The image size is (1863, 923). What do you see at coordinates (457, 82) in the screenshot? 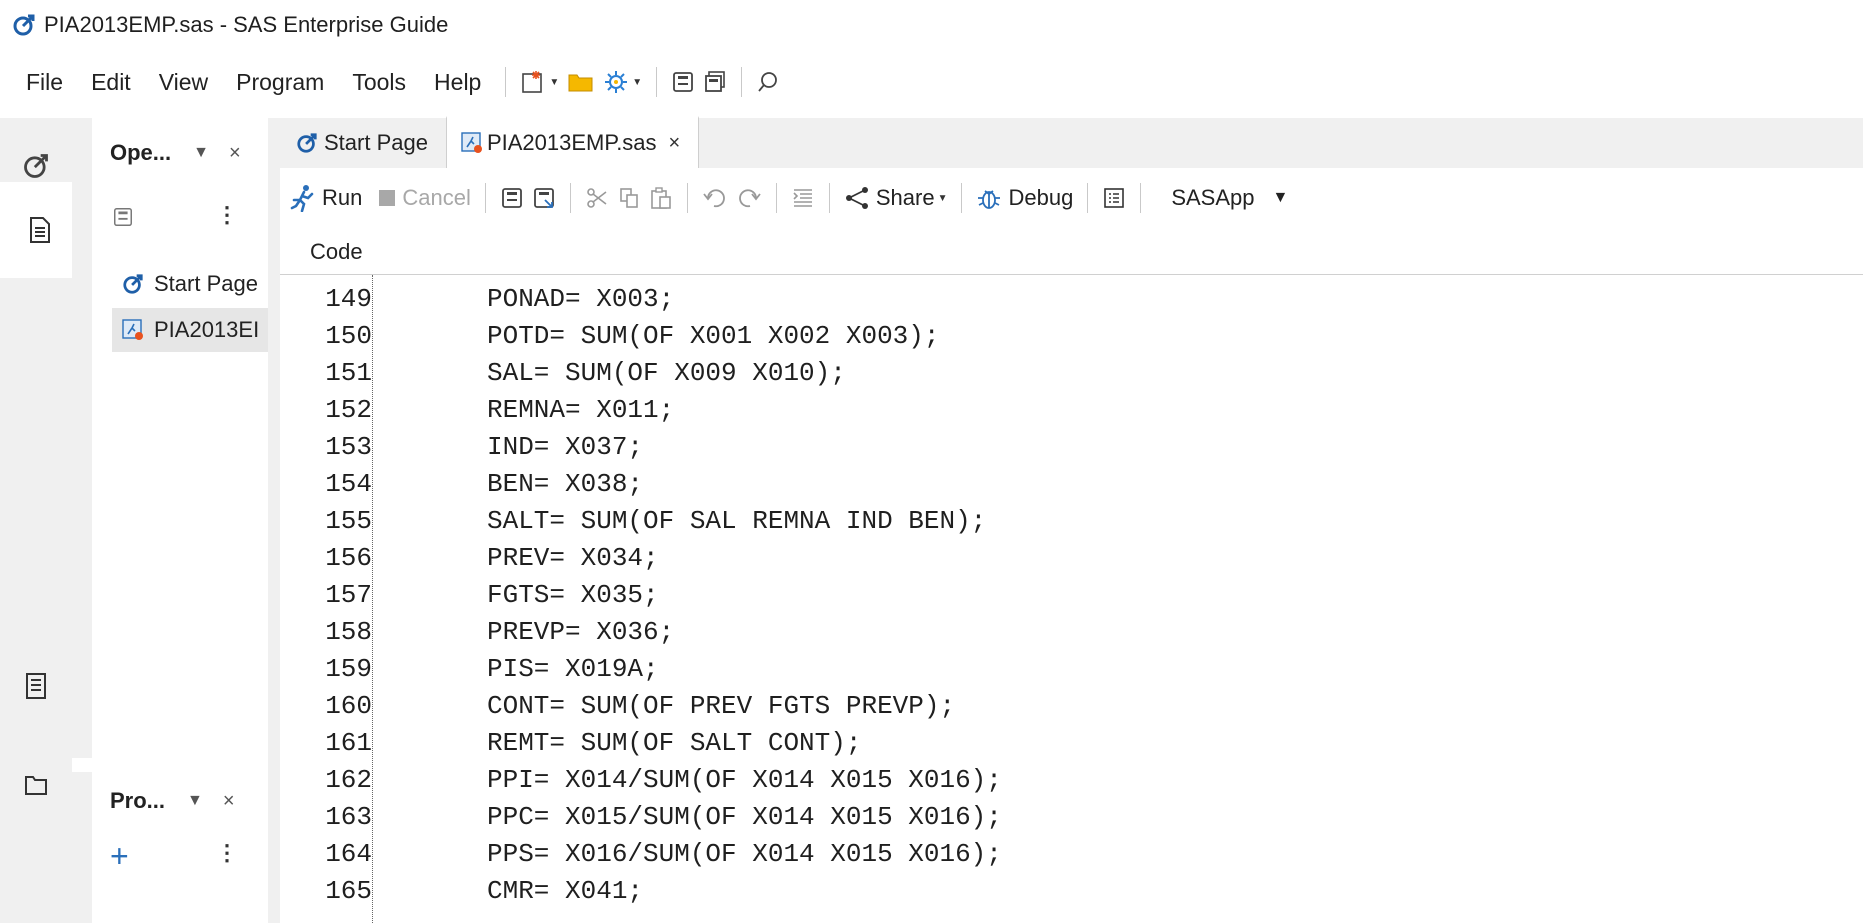
I see `menu-help: Help` at bounding box center [457, 82].